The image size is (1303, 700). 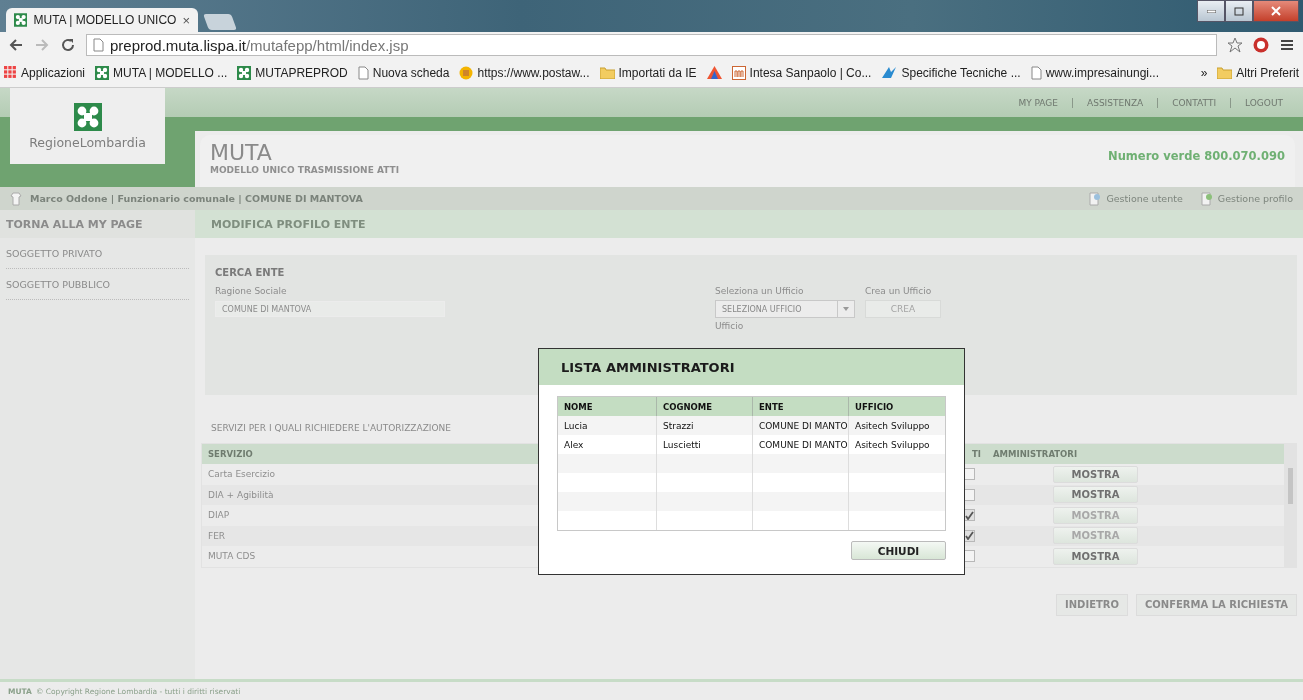 What do you see at coordinates (607, 406) in the screenshot?
I see `column-header: NOME` at bounding box center [607, 406].